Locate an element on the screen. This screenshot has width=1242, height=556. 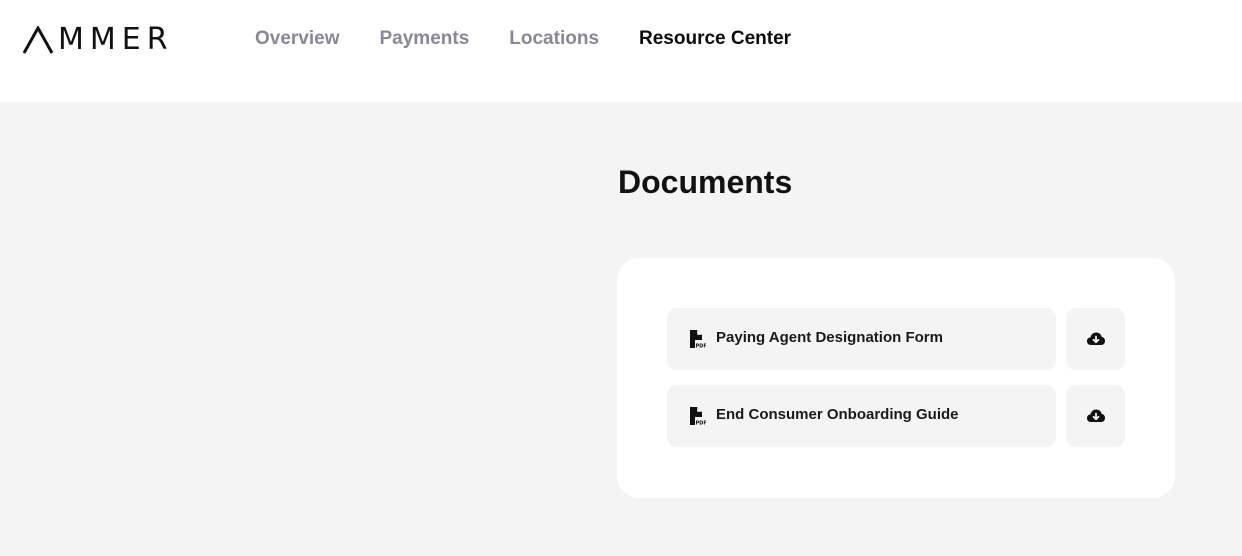
document-name: Paying Agent Designation Form is located at coordinates (829, 337).